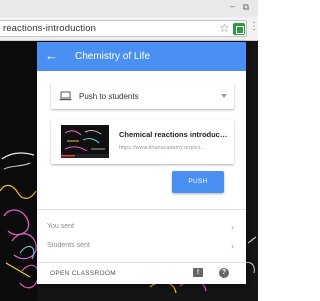 The image size is (320, 301). Describe the element at coordinates (254, 27) in the screenshot. I see `browser-menu-icon: ⋮` at that location.